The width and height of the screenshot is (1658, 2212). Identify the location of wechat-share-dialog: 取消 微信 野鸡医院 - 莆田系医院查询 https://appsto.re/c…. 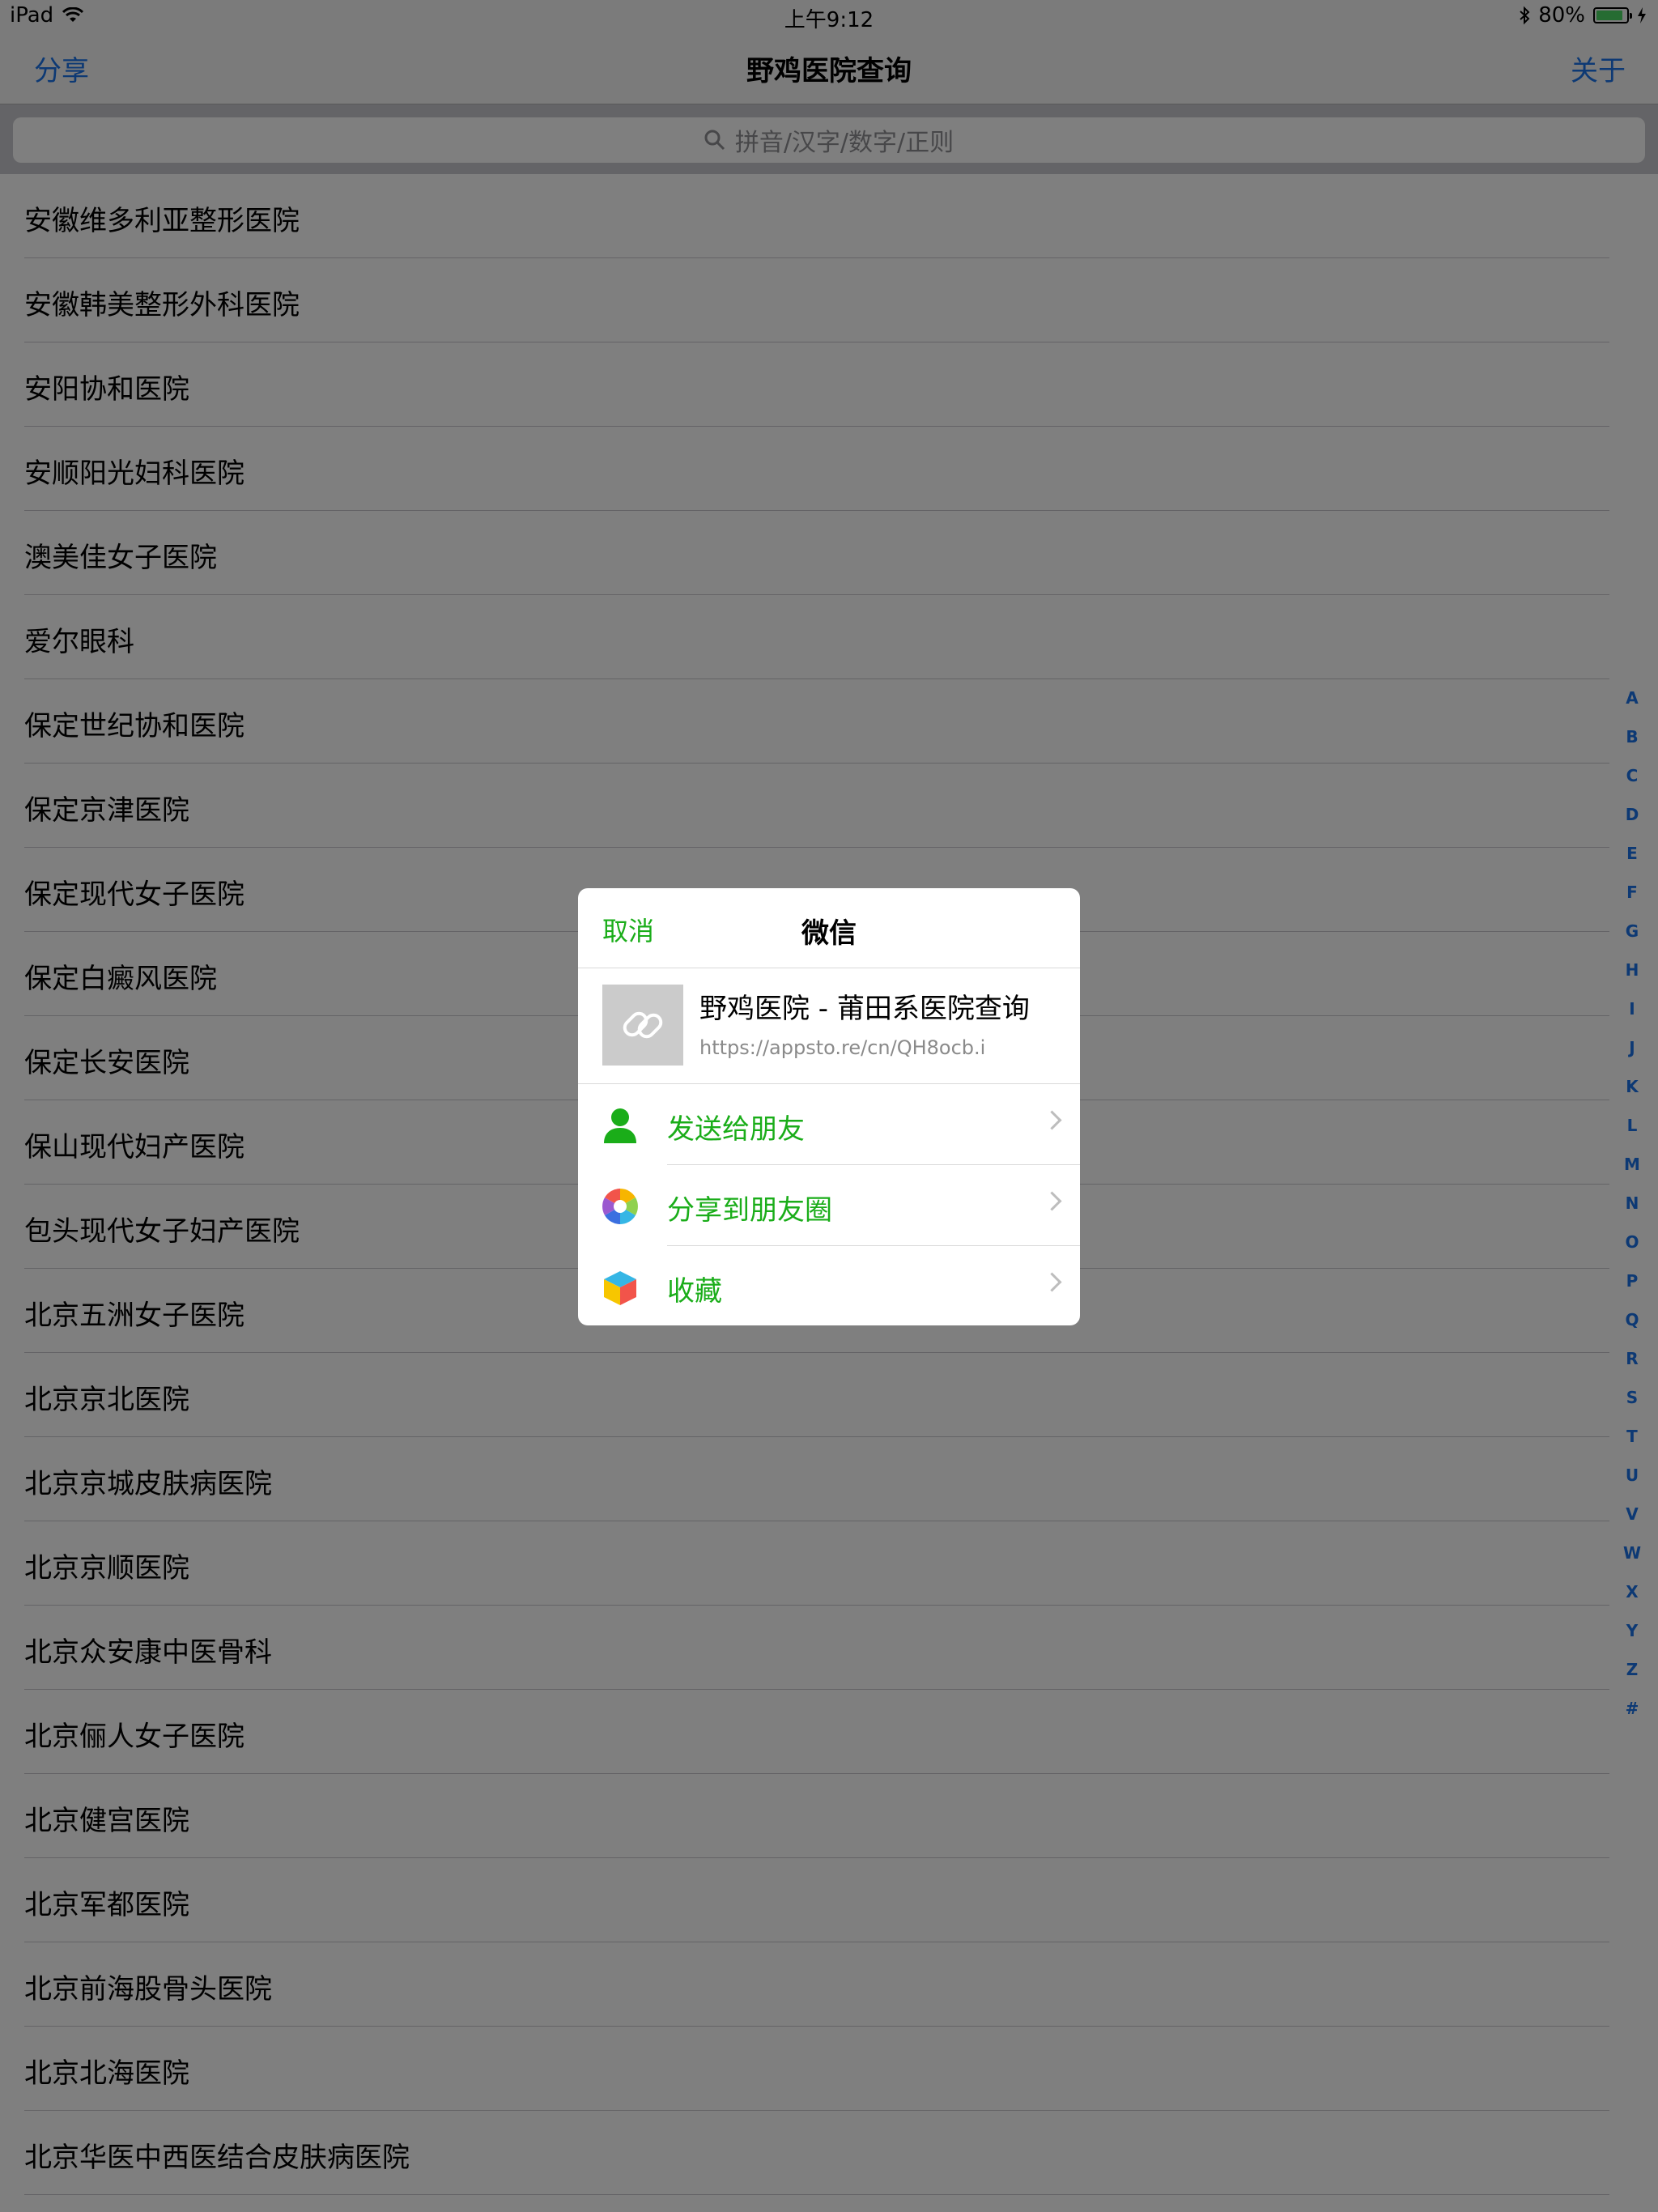
(829, 1106).